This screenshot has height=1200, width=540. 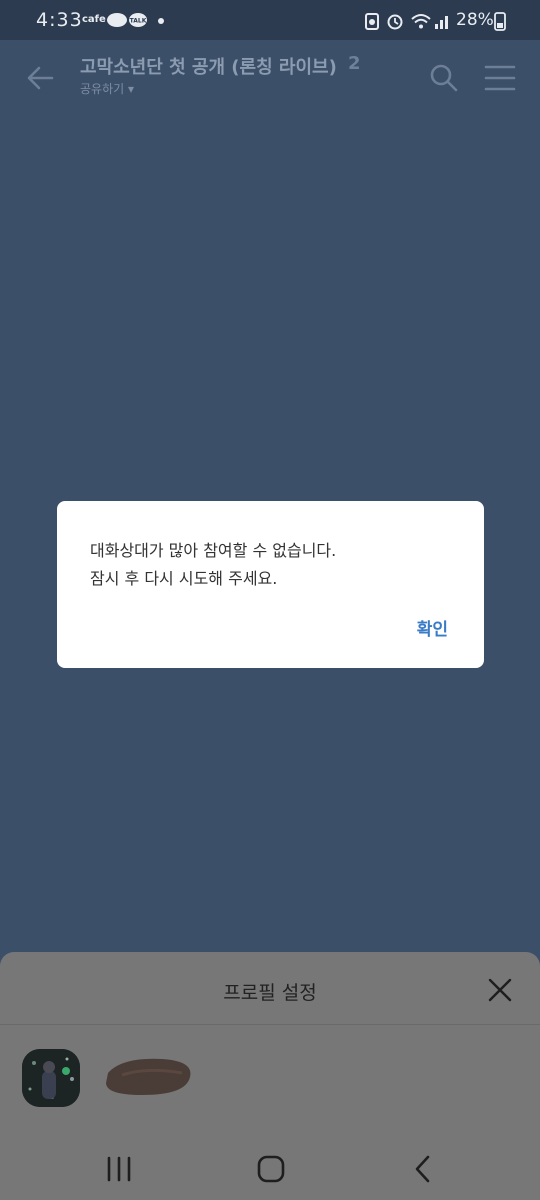 I want to click on chat-header: 고막소년단 첫 공개 (론칭 라이브) 2 공유하기 ▾, so click(x=270, y=80).